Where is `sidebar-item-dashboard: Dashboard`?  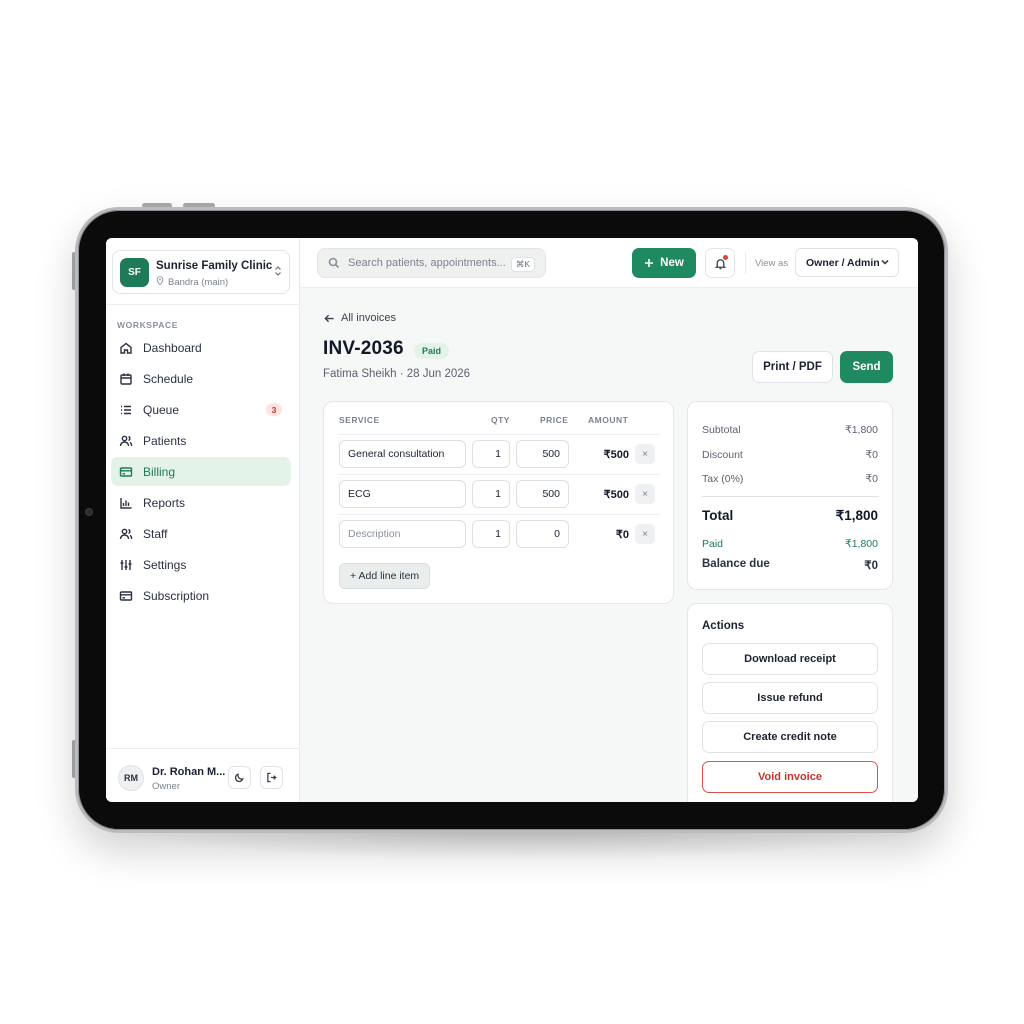
sidebar-item-dashboard: Dashboard is located at coordinates (201, 347).